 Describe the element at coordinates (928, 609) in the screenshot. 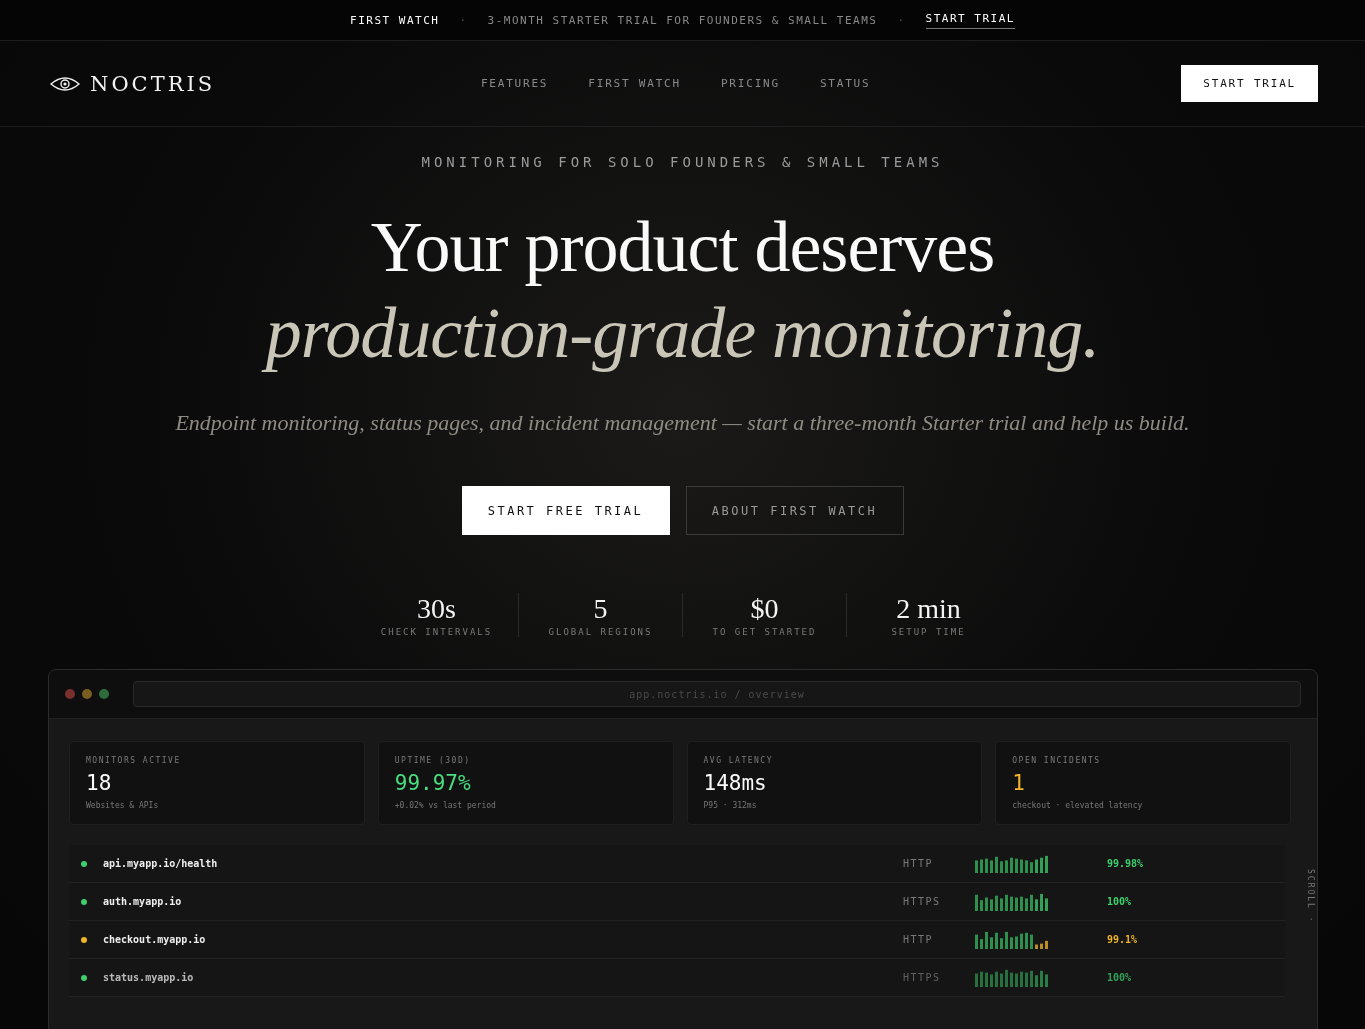

I see `stat-value: 2 min` at that location.